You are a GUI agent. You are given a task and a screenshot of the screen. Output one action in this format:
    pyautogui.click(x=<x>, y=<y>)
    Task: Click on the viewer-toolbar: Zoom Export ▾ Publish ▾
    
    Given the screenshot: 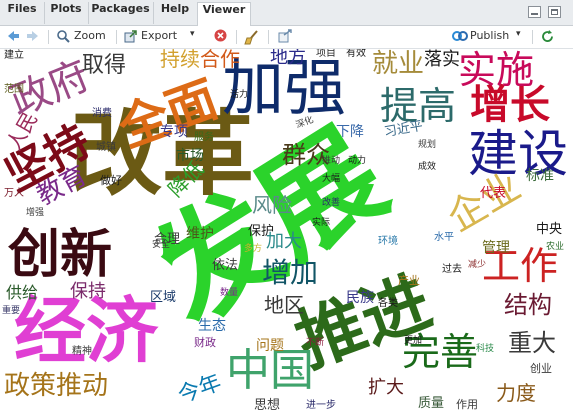 What is the action you would take?
    pyautogui.click(x=286, y=37)
    